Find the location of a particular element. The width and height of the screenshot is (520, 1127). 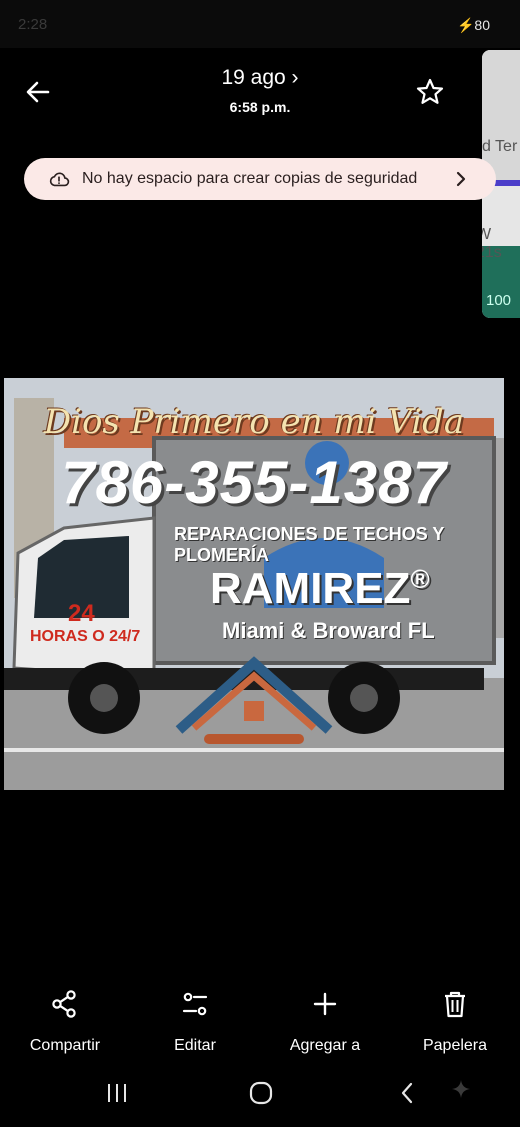

favorite-star-icon is located at coordinates (430, 92).